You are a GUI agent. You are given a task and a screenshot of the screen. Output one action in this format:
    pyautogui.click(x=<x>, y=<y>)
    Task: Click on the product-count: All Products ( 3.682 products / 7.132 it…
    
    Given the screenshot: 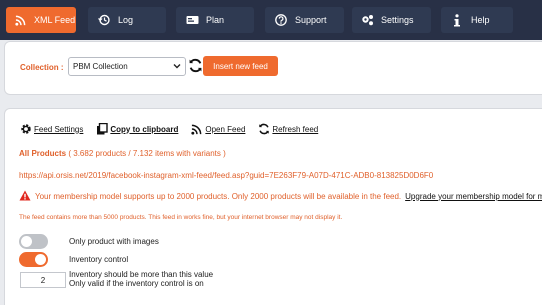 What is the action you would take?
    pyautogui.click(x=122, y=153)
    